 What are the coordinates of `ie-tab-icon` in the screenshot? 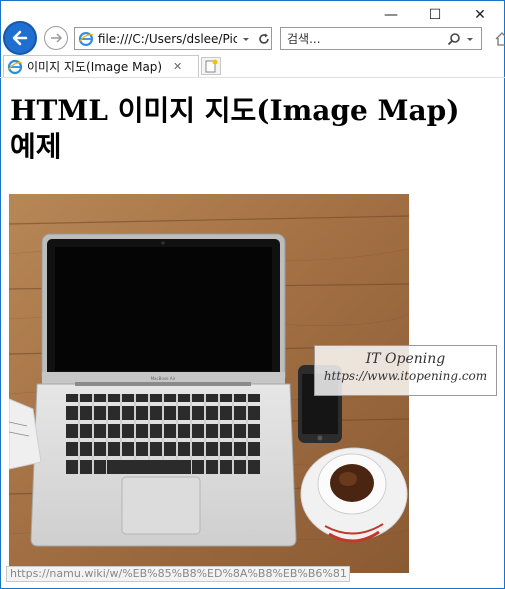 It's located at (15, 66).